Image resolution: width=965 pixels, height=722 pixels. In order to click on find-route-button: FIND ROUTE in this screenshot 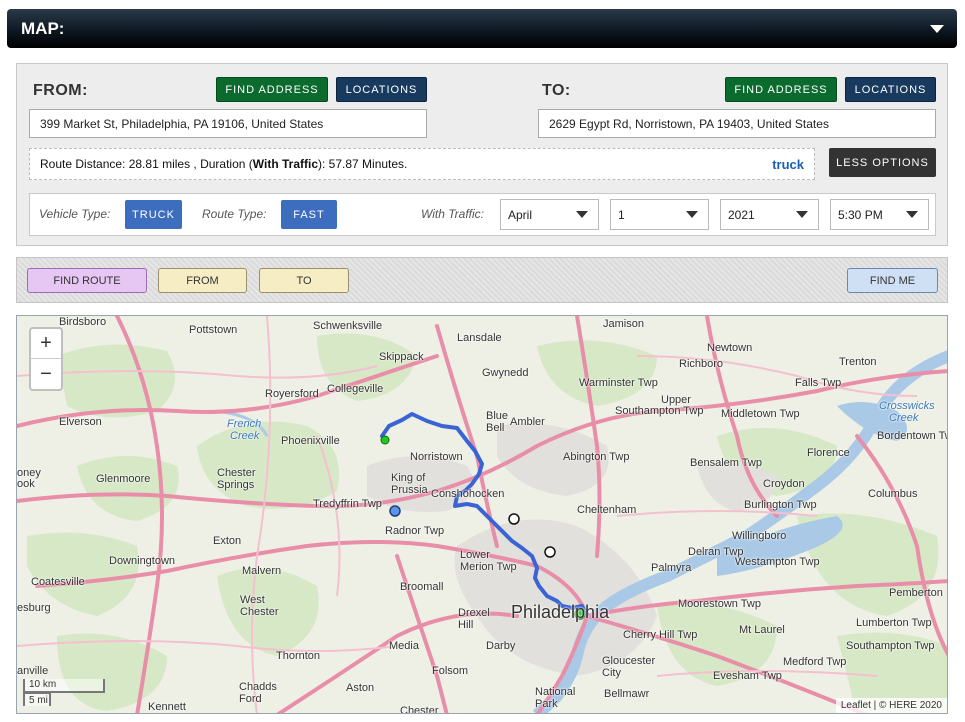, I will do `click(87, 280)`.